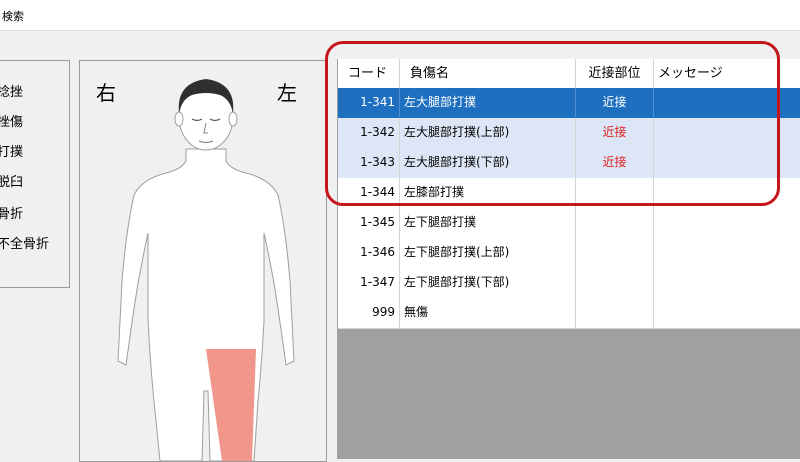 The width and height of the screenshot is (800, 462). I want to click on injury-type-bruise: 打撲, so click(11, 150).